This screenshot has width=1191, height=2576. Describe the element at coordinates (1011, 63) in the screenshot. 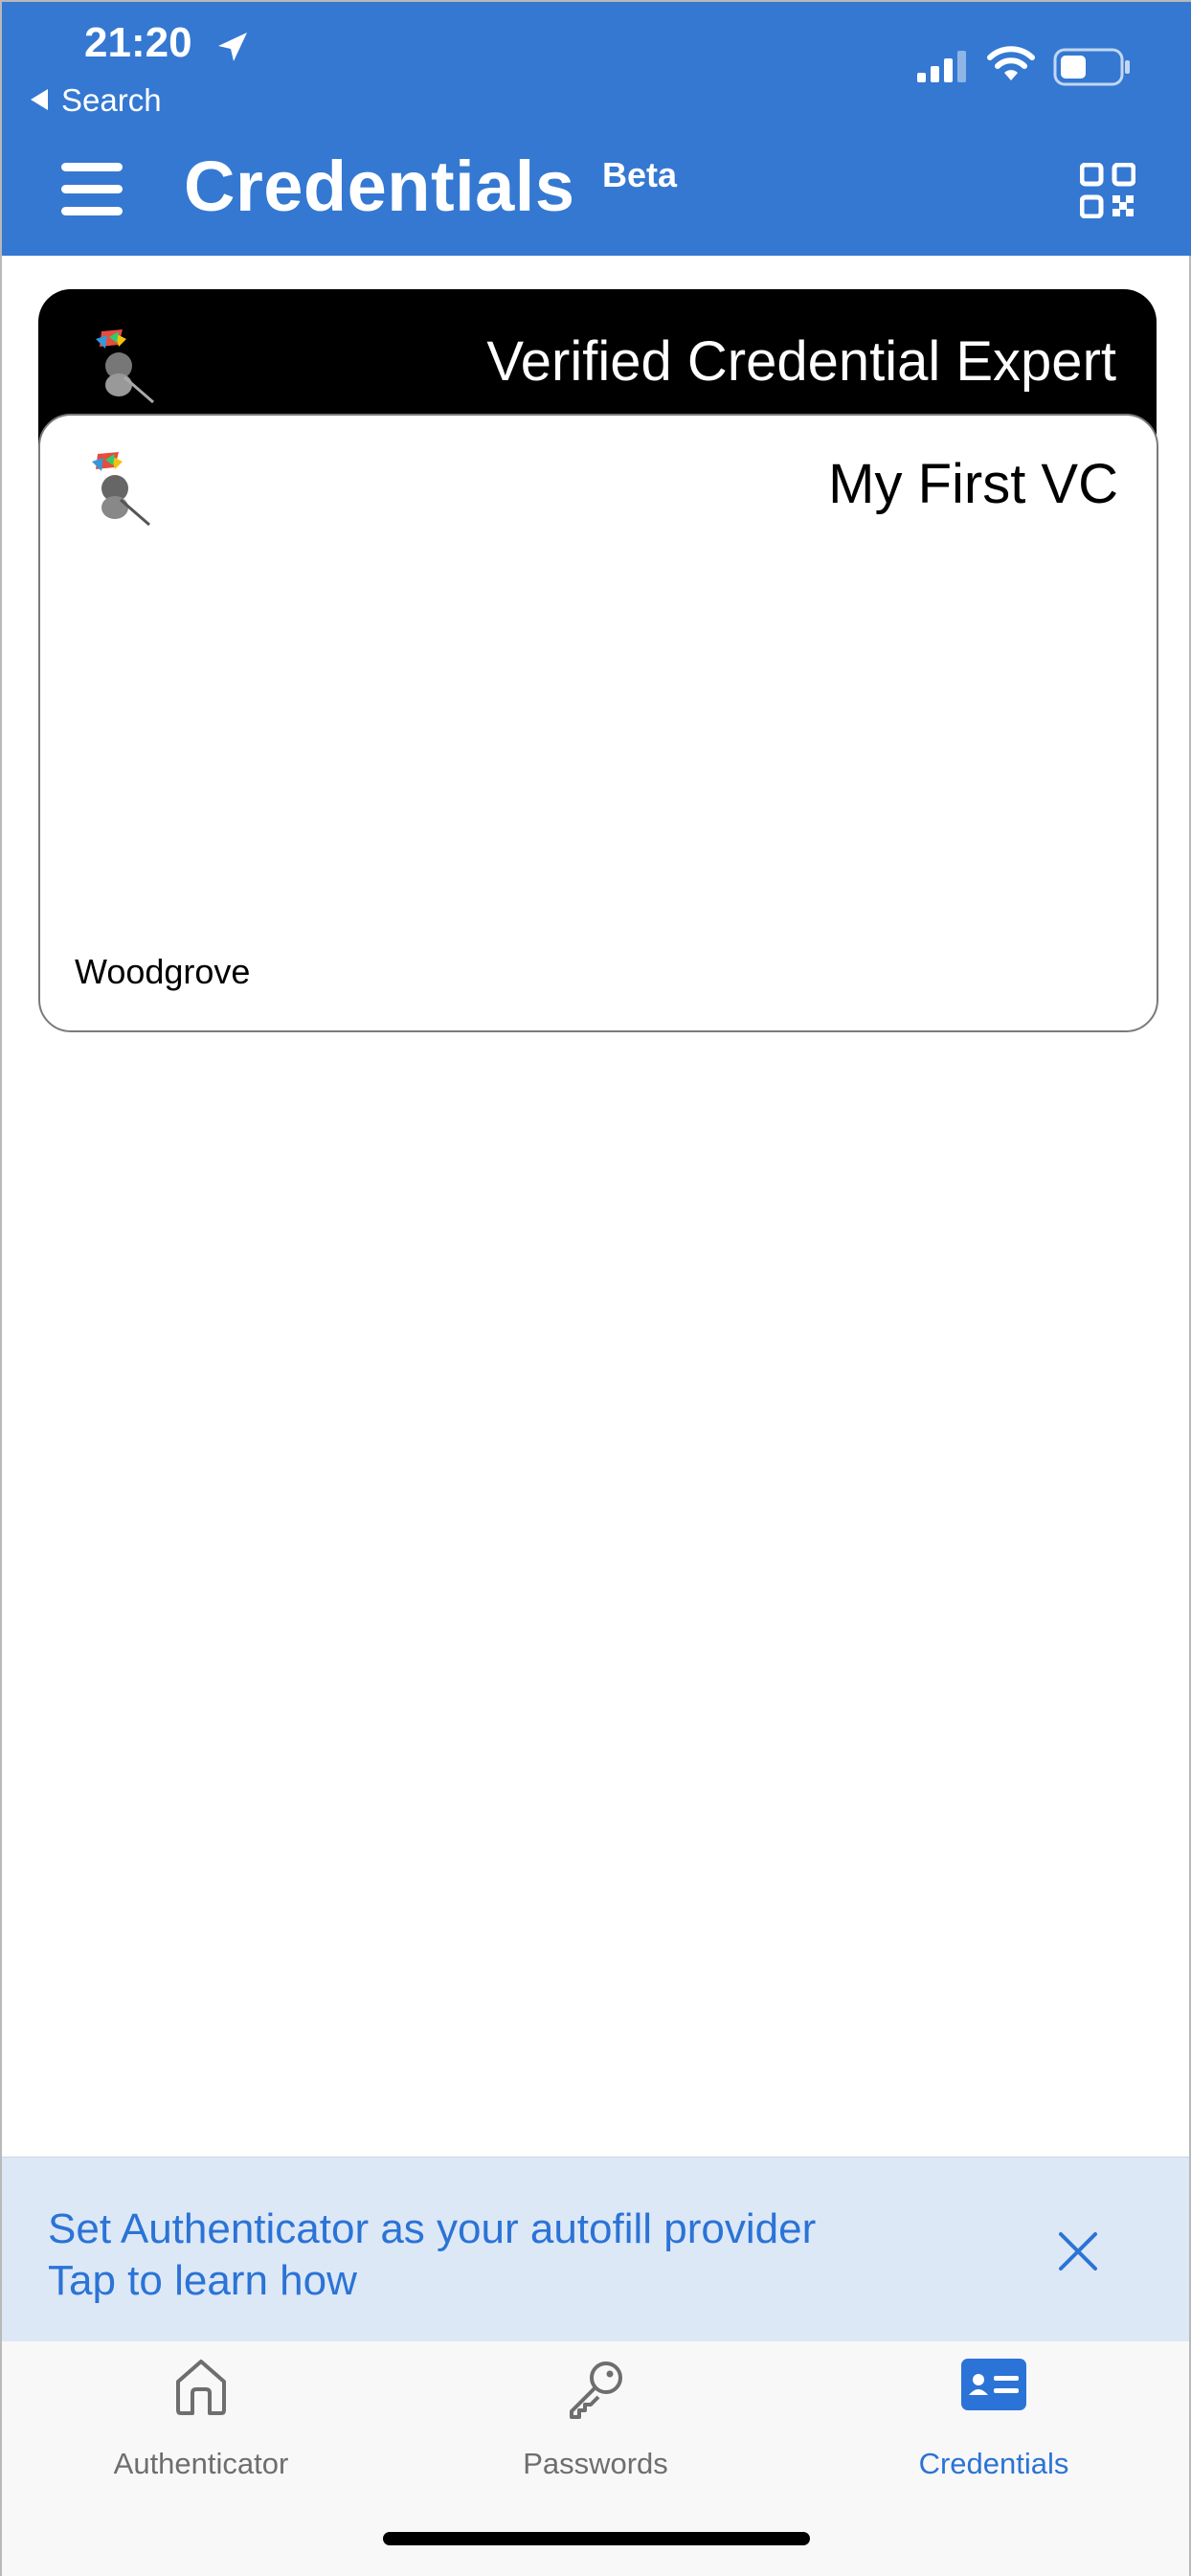

I see `wifi-icon` at that location.